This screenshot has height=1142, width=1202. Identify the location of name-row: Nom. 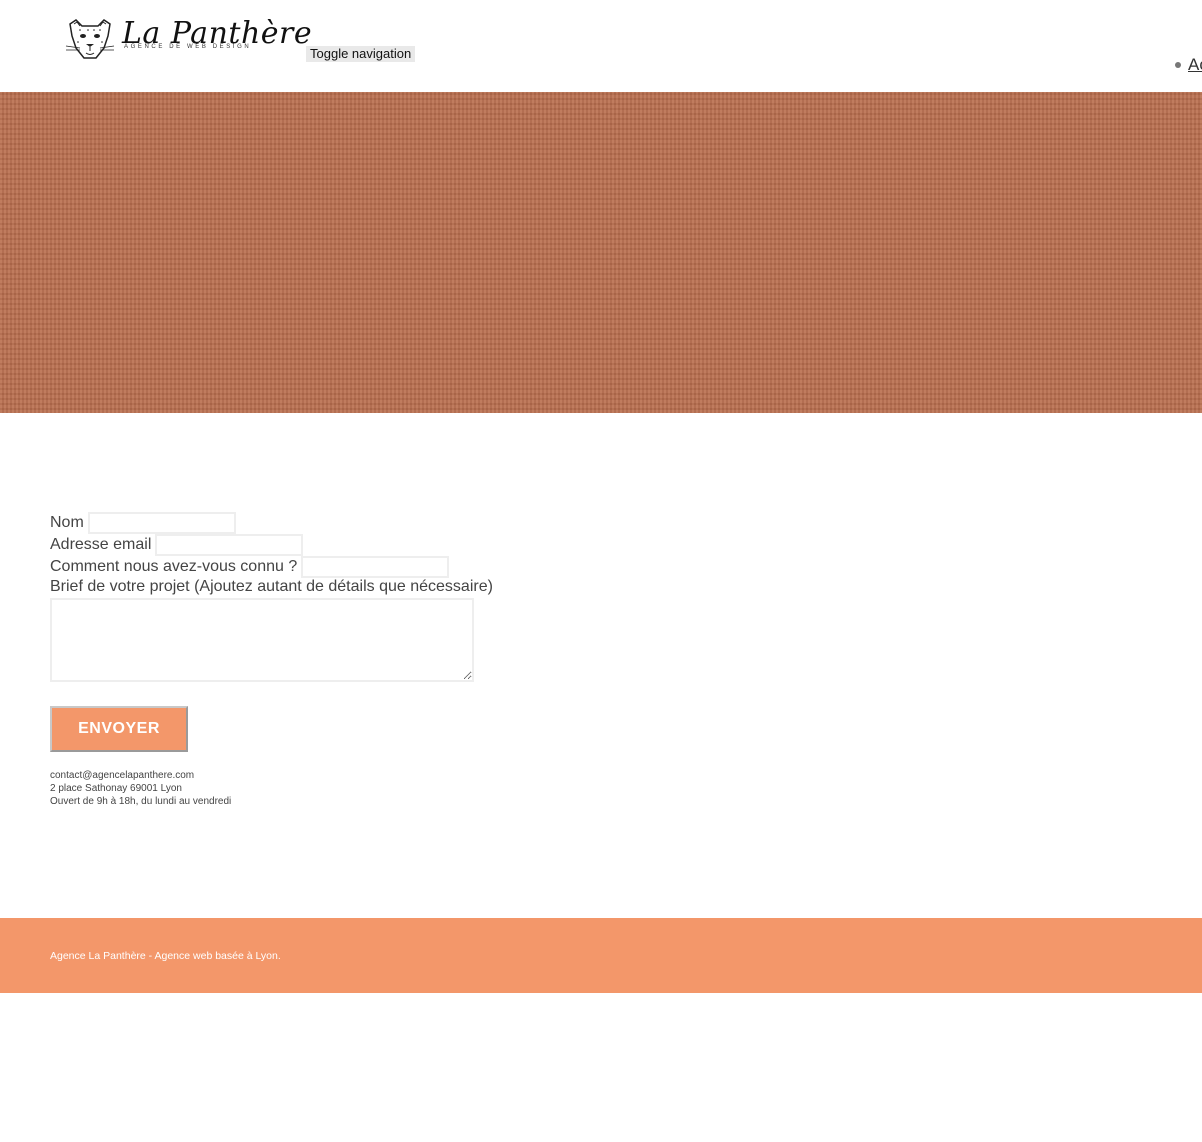
(143, 523).